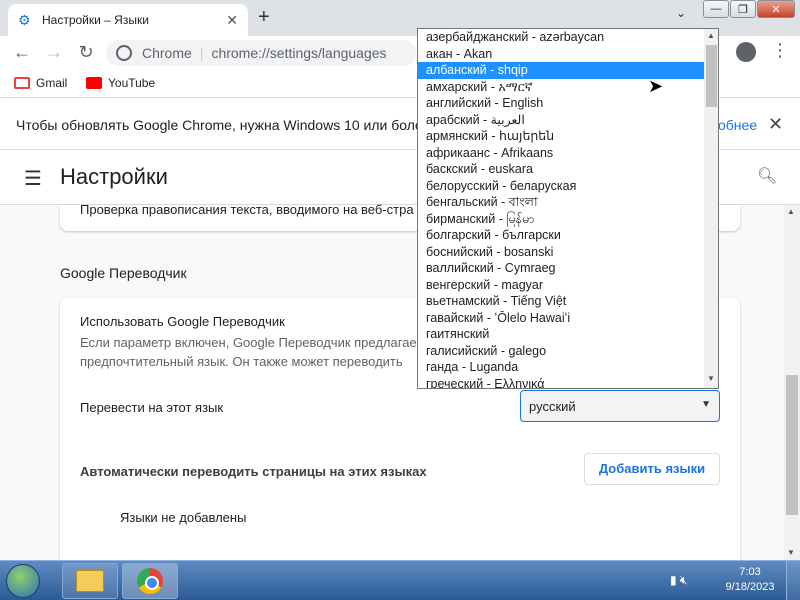  What do you see at coordinates (52, 83) in the screenshot?
I see `bookmark-label: Gmail` at bounding box center [52, 83].